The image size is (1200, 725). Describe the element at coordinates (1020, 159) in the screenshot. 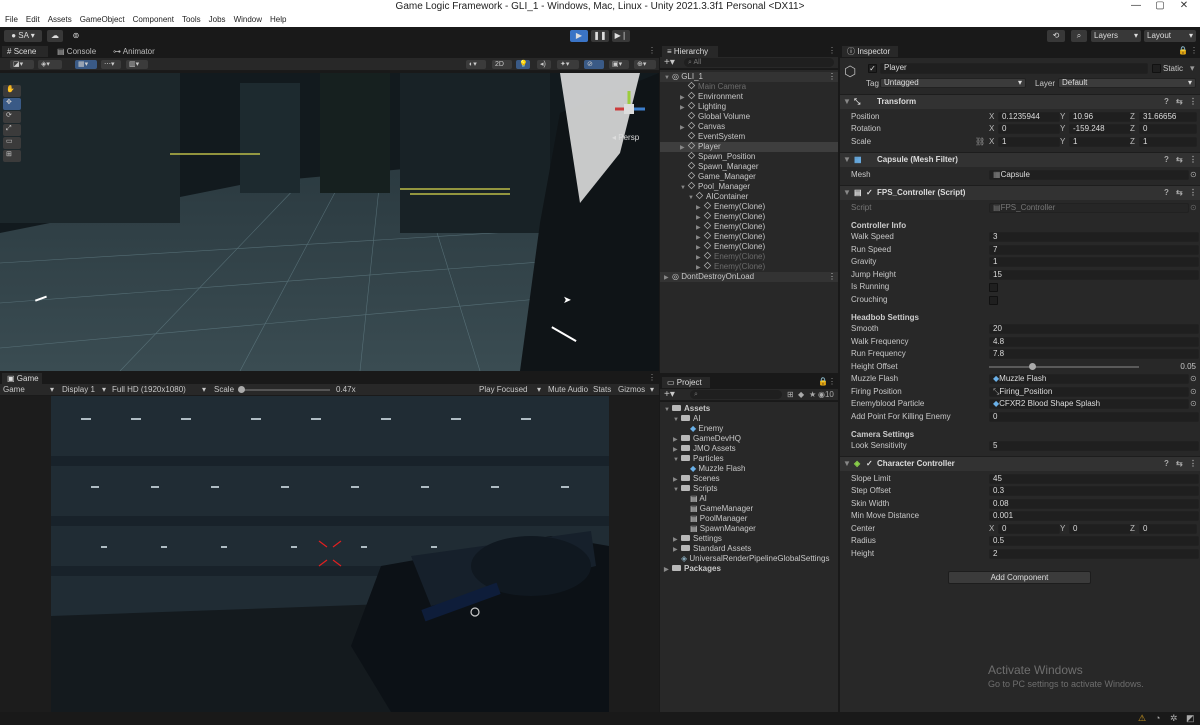

I see `mesh-filter-component-header: ▼ ▦ Capsule (Mesh Filter) ? ⇆ ⋮` at that location.